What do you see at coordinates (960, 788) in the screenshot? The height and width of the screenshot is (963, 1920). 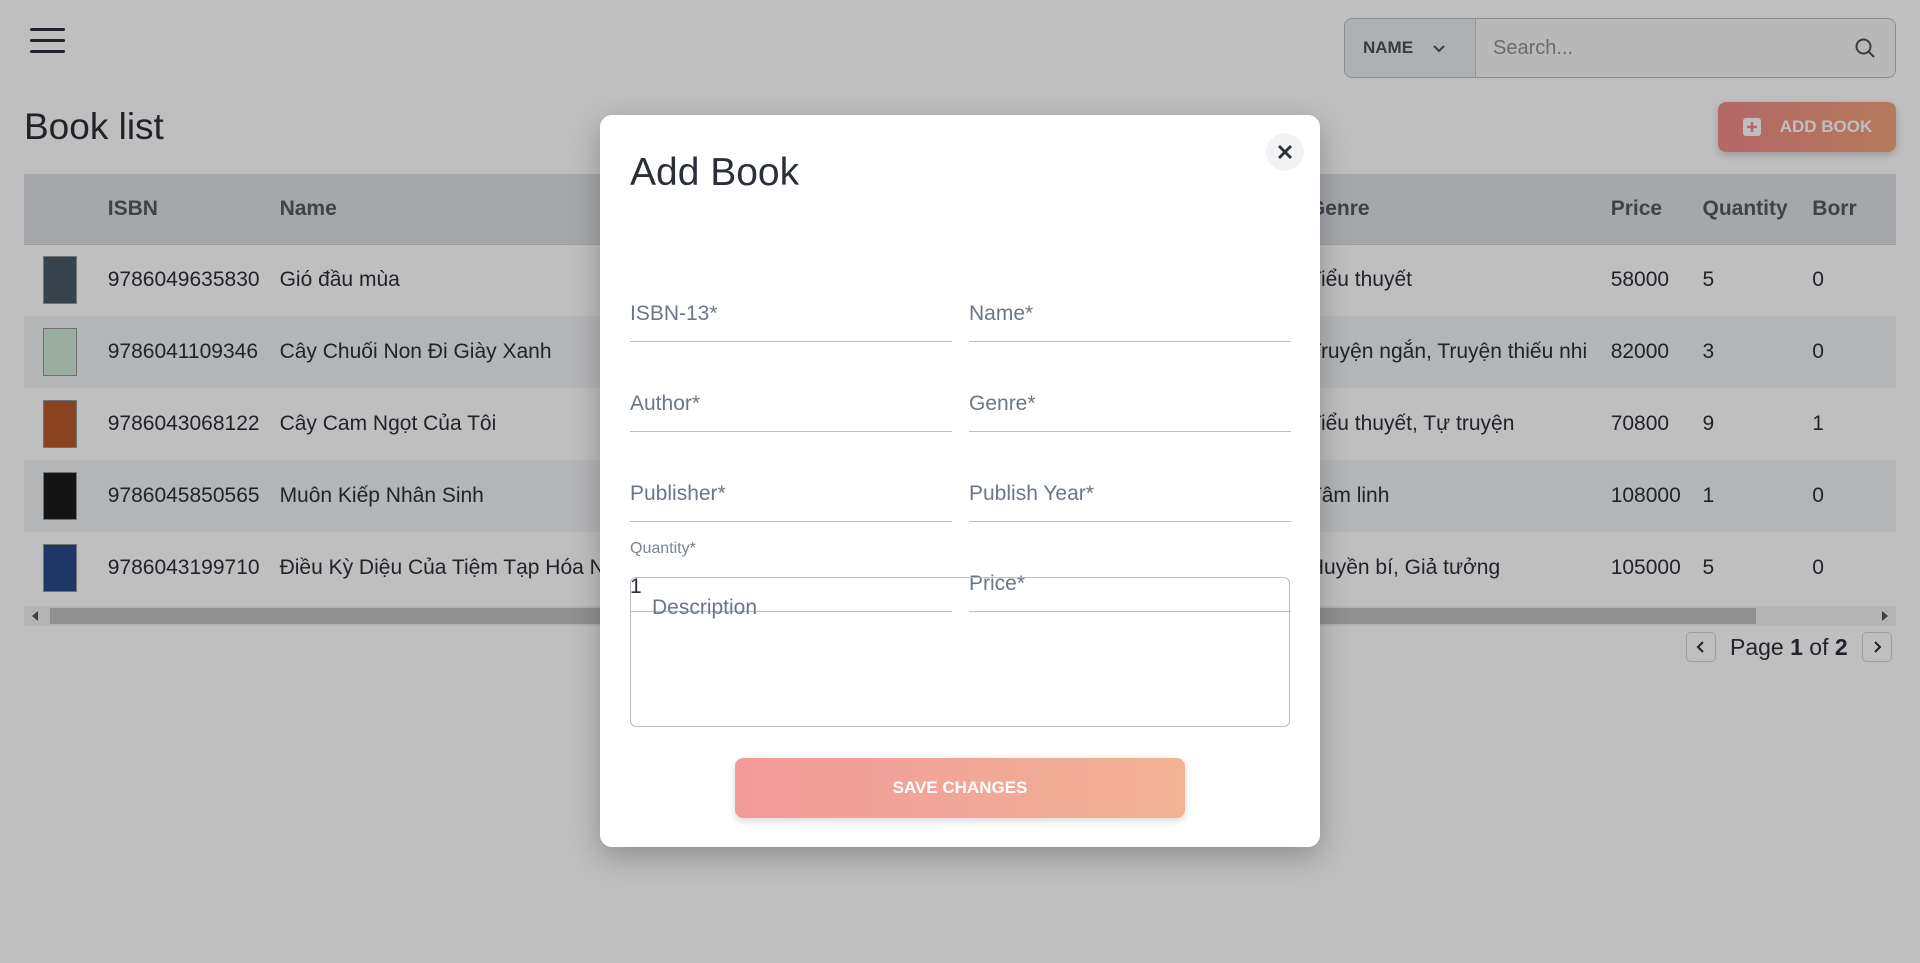 I see `save-changes-button: SAVE CHANGES` at bounding box center [960, 788].